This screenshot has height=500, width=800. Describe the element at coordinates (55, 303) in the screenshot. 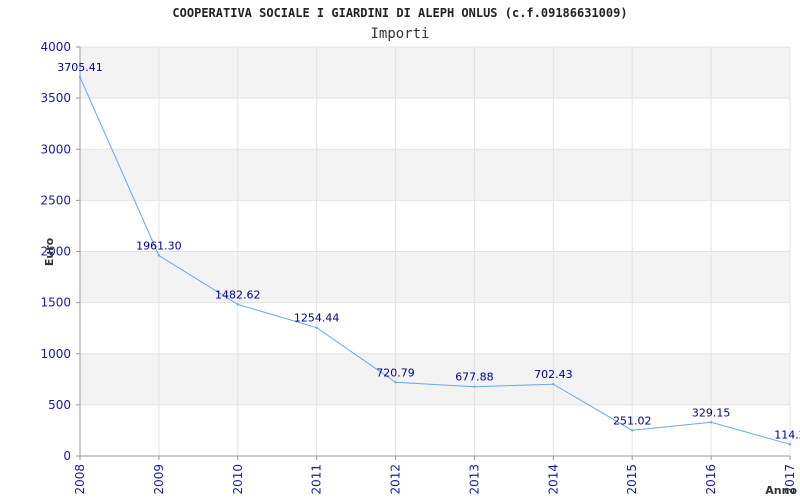

I see `y-tick-label: 1500` at that location.